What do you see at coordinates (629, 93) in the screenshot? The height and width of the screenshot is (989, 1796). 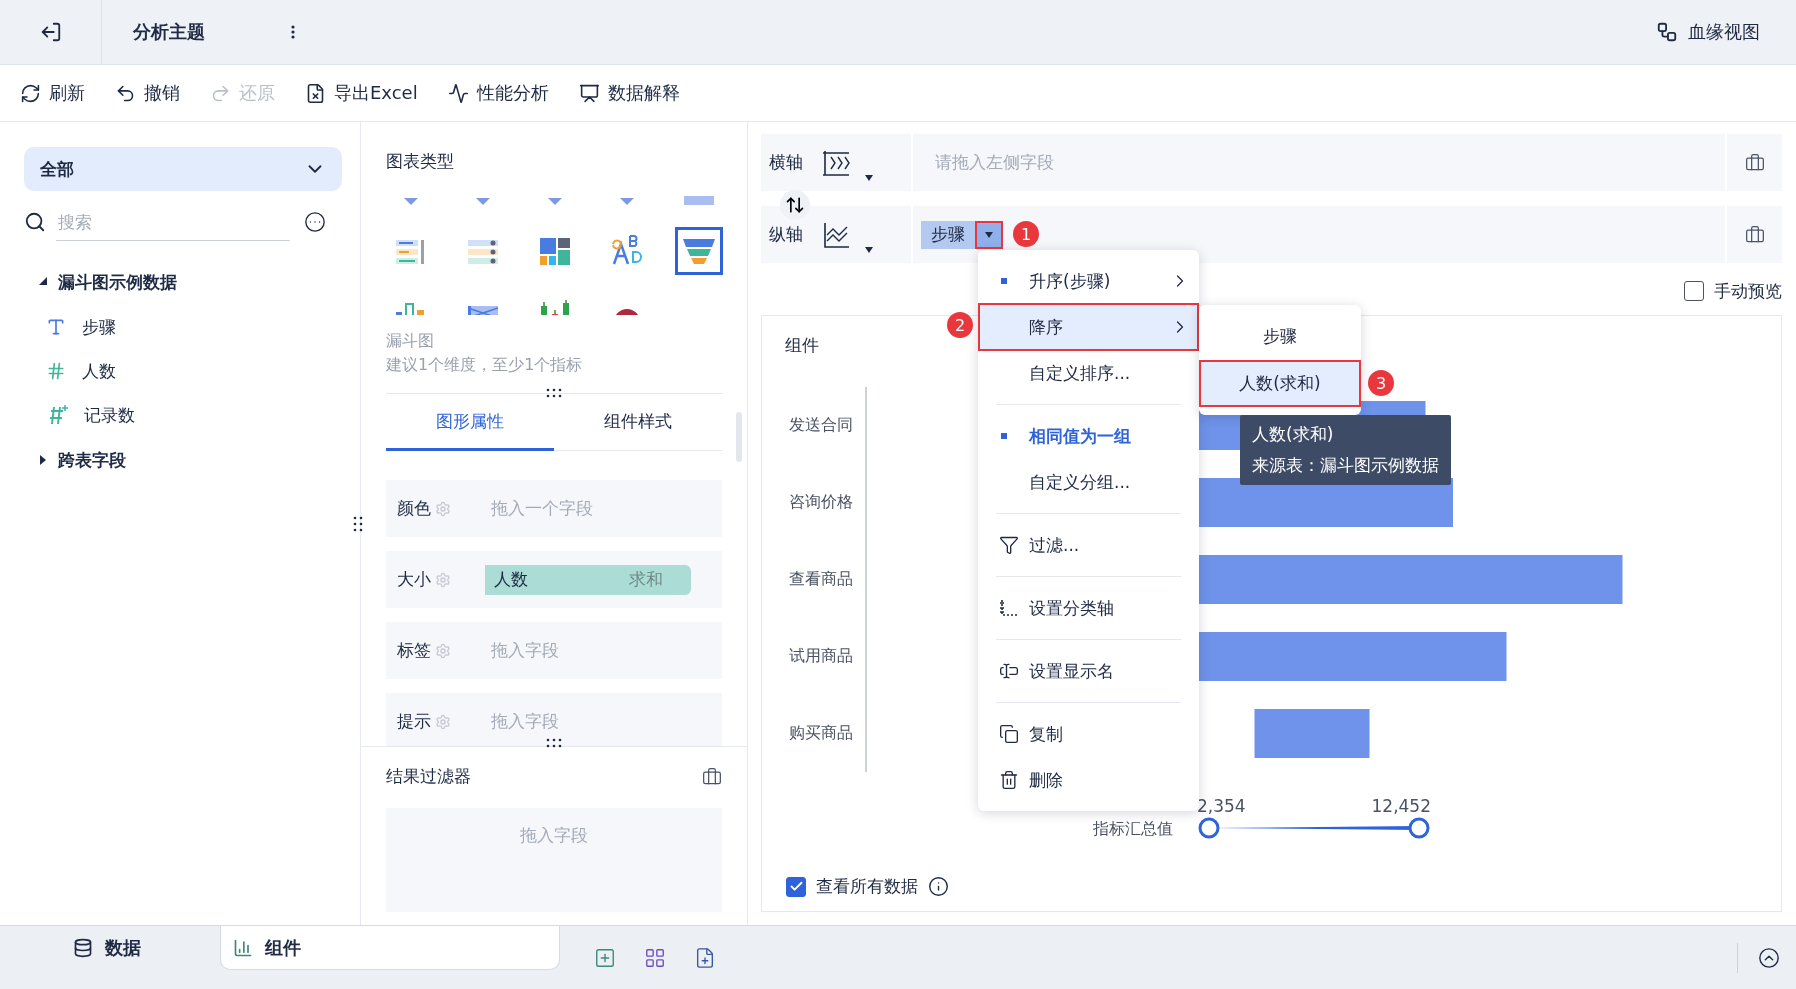 I see `toolbar-button: 数据解释` at bounding box center [629, 93].